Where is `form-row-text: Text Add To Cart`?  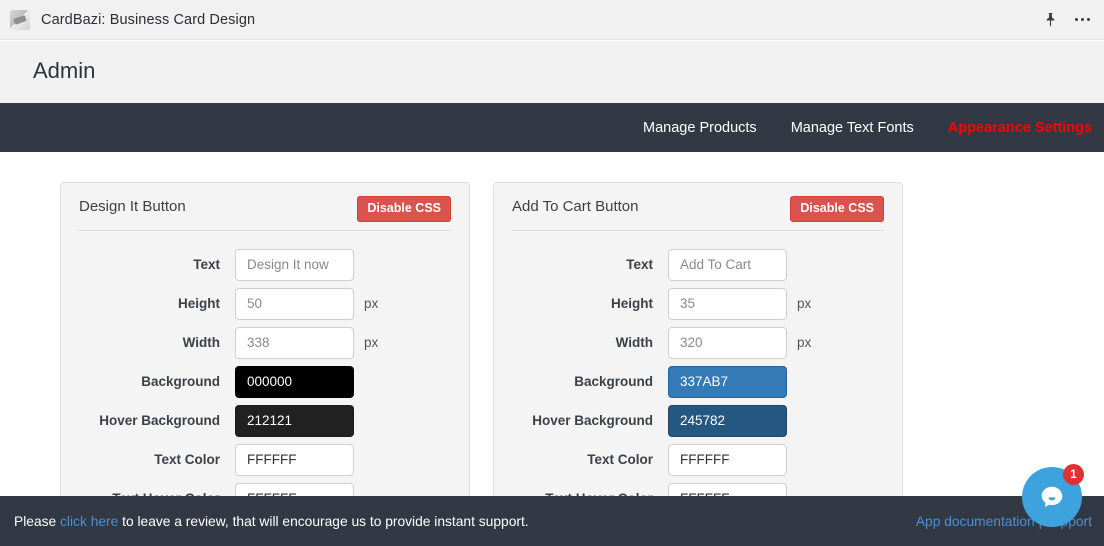 form-row-text: Text Add To Cart is located at coordinates (698, 264).